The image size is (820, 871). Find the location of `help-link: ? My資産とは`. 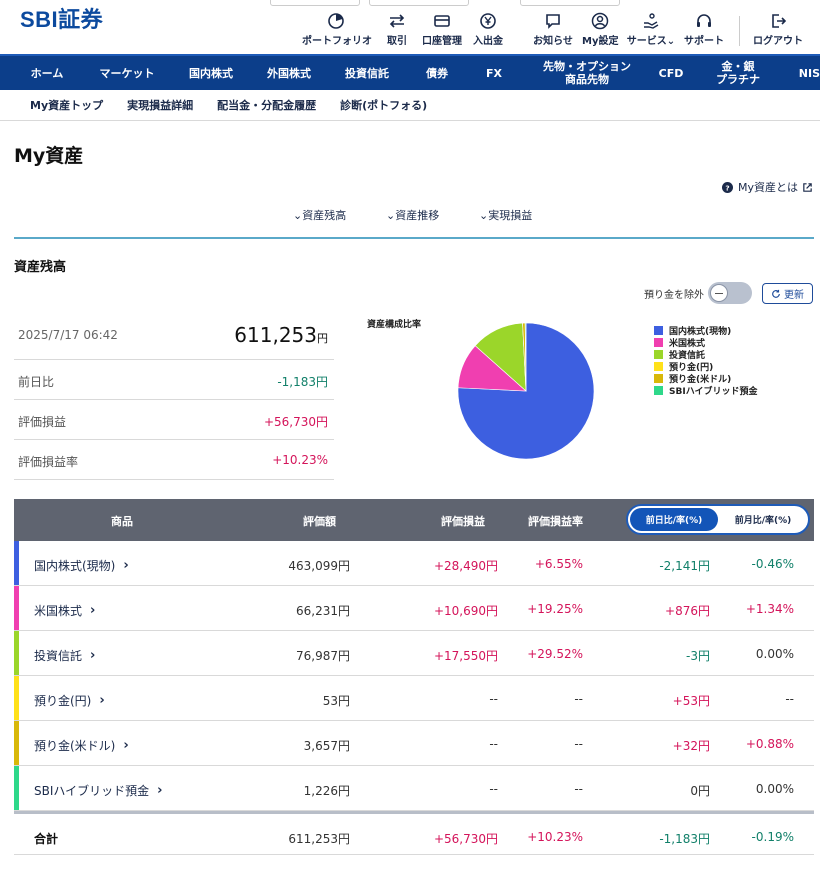

help-link: ? My資産とは is located at coordinates (767, 187).